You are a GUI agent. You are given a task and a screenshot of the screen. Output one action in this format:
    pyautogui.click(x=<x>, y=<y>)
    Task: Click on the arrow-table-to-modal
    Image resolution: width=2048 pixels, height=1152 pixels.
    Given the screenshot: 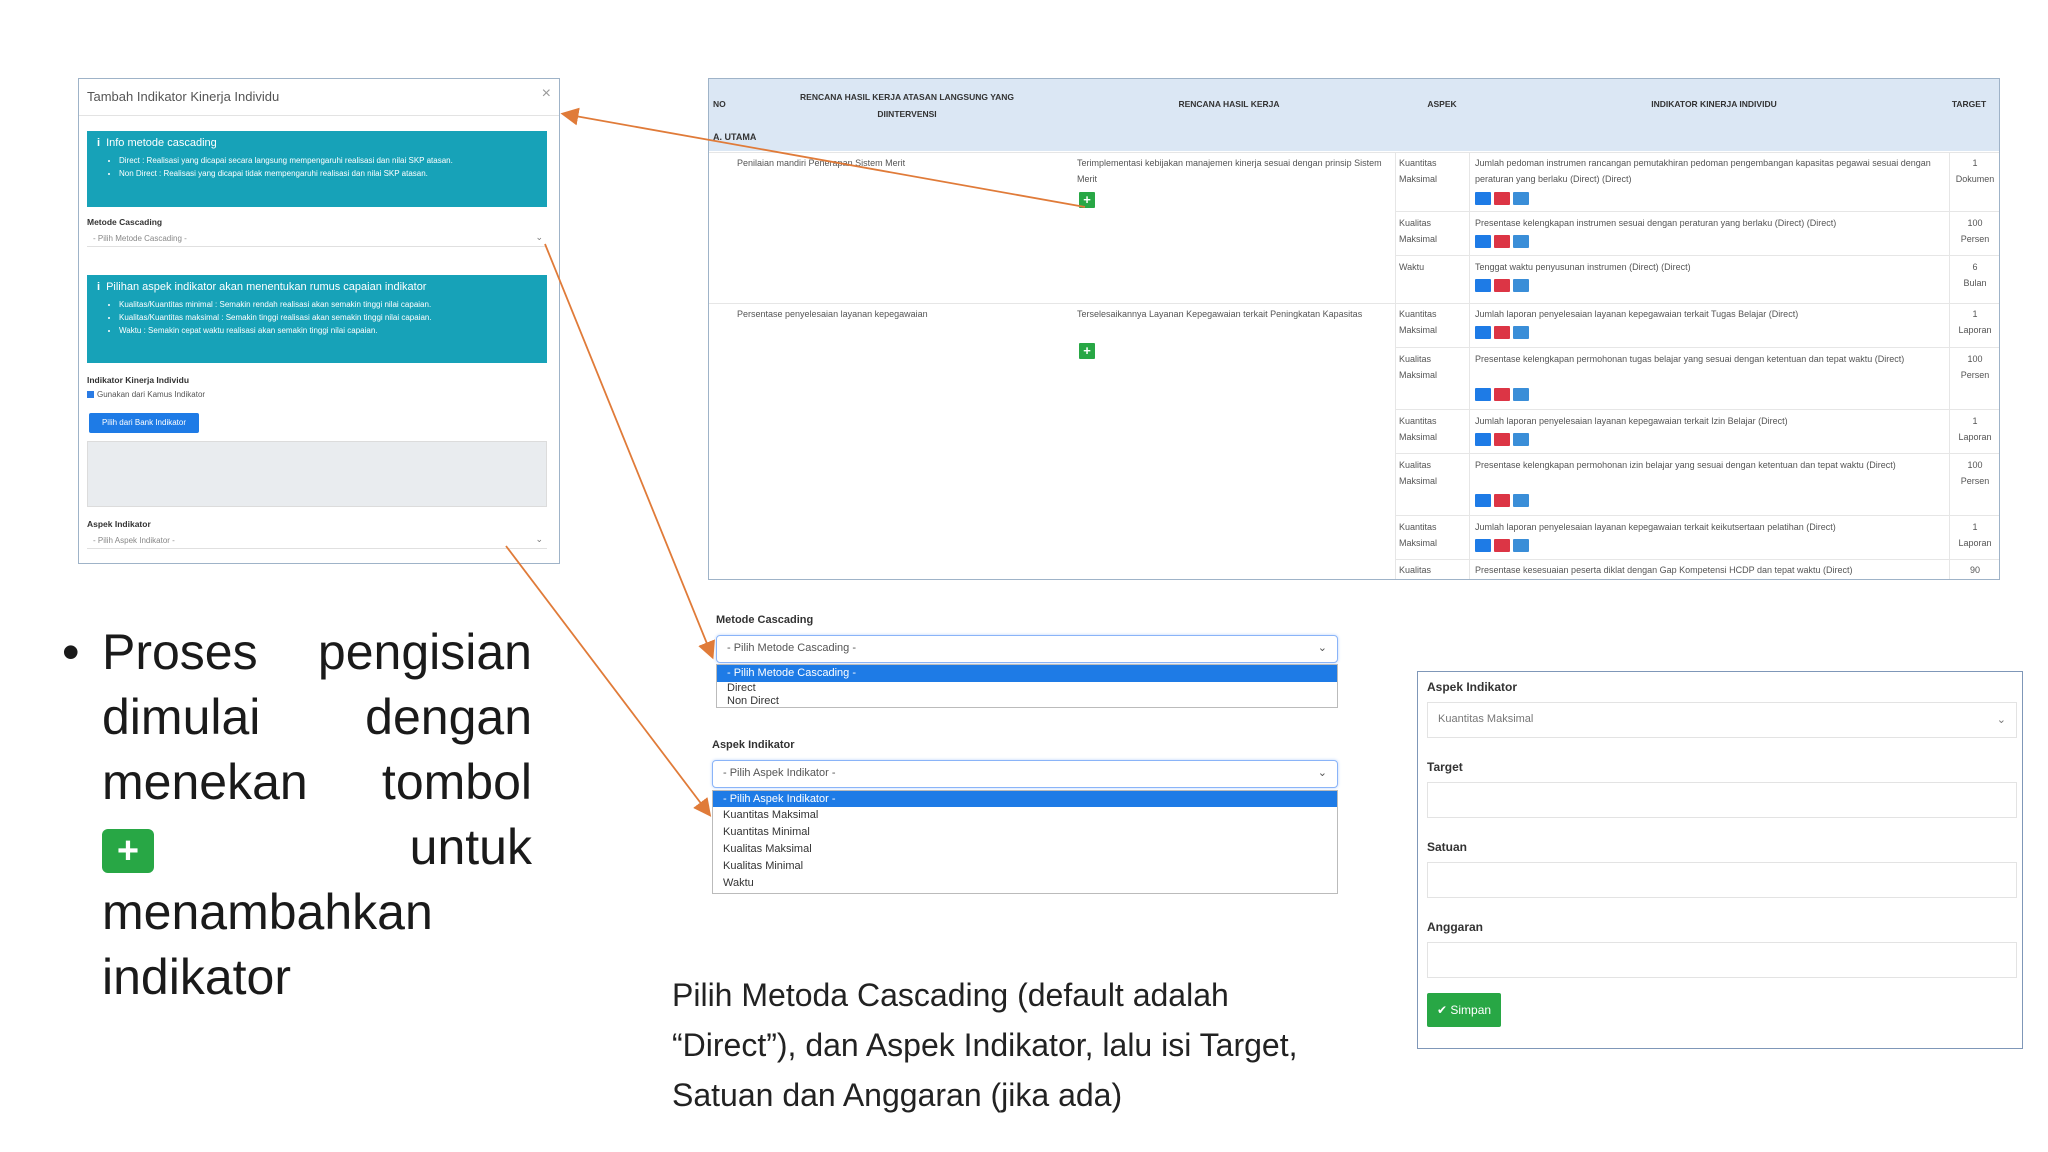 What is the action you would take?
    pyautogui.click(x=823, y=157)
    